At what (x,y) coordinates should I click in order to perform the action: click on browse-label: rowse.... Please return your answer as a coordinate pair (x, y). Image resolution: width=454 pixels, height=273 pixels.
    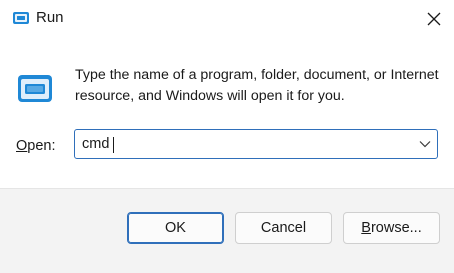
    Looking at the image, I should click on (396, 228).